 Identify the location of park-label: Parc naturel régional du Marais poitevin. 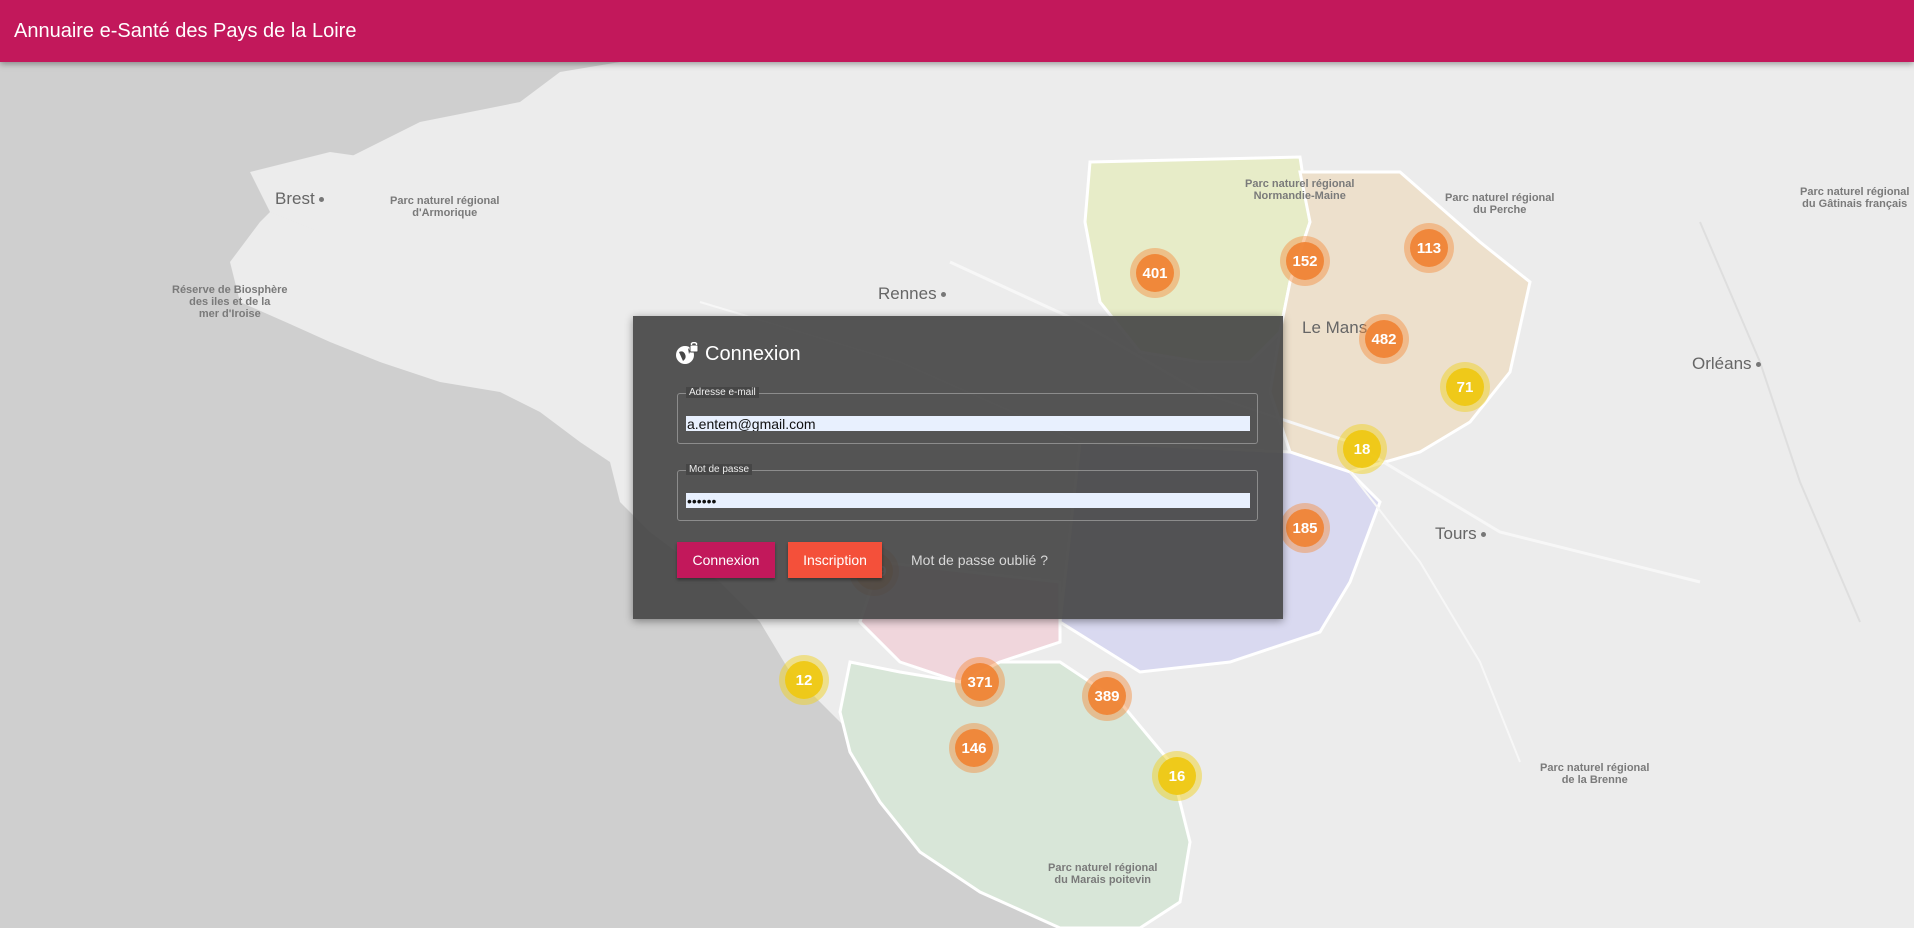
(1103, 874).